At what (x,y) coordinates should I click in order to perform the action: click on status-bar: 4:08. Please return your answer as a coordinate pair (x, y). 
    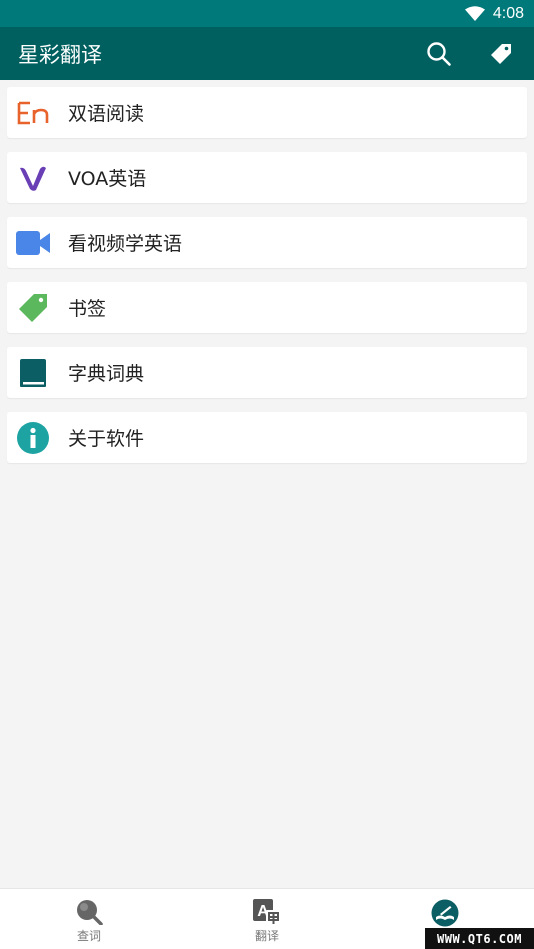
    Looking at the image, I should click on (267, 13).